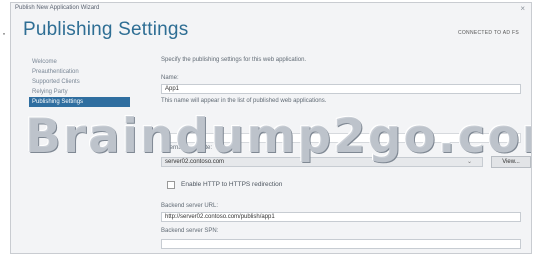  I want to click on close-icon: ×, so click(522, 8).